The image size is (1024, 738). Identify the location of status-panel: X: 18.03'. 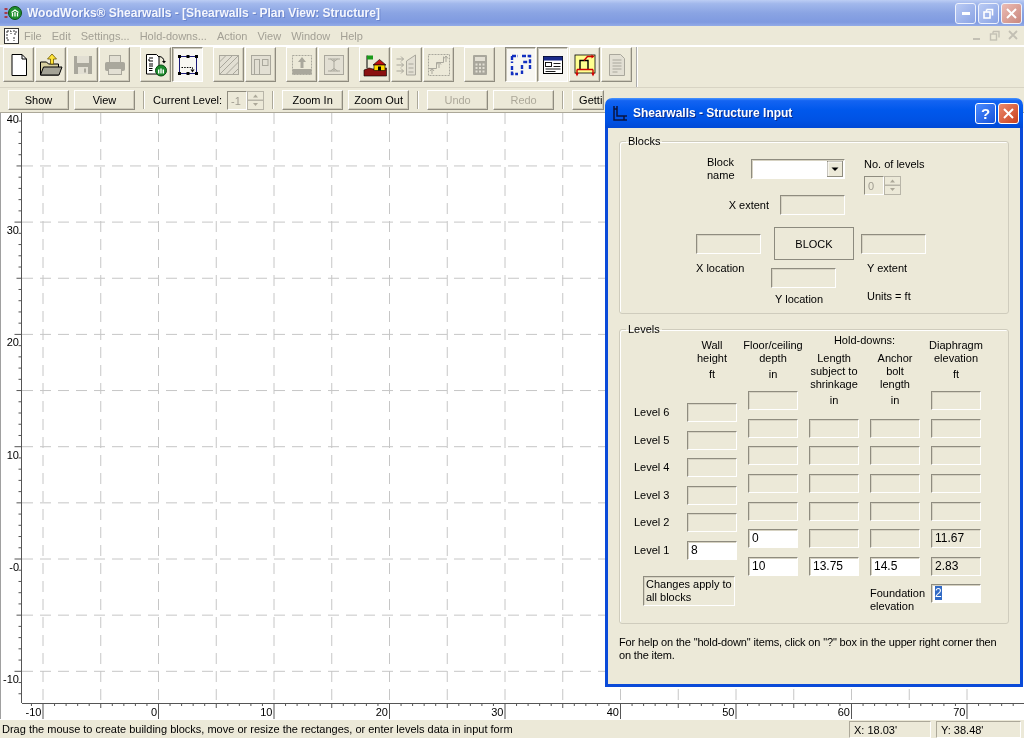
(890, 729).